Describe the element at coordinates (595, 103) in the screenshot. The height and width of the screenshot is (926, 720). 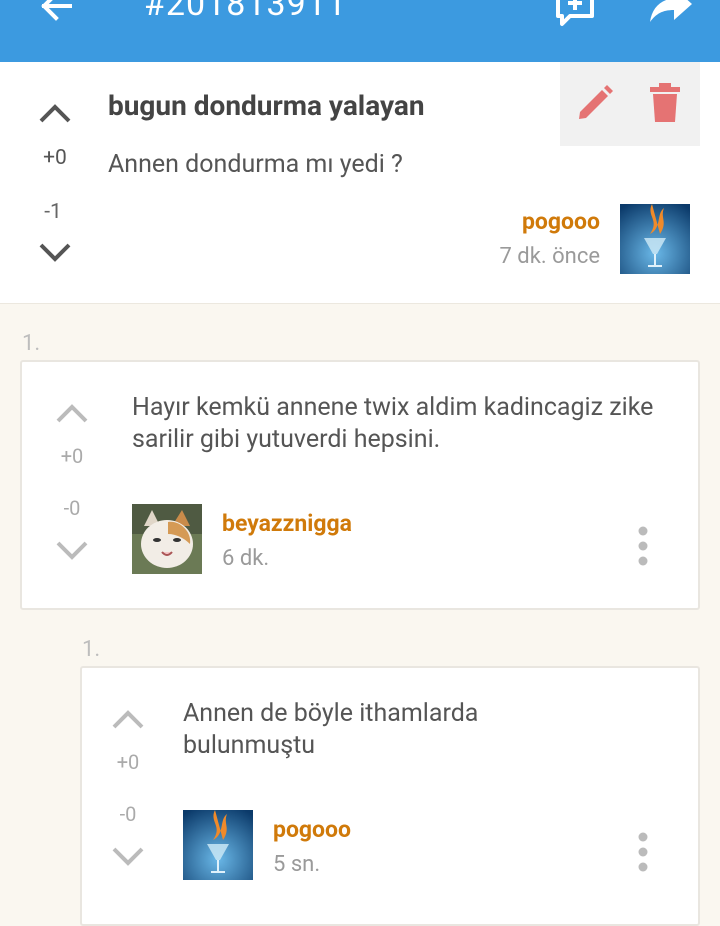
I see `edit-icon` at that location.